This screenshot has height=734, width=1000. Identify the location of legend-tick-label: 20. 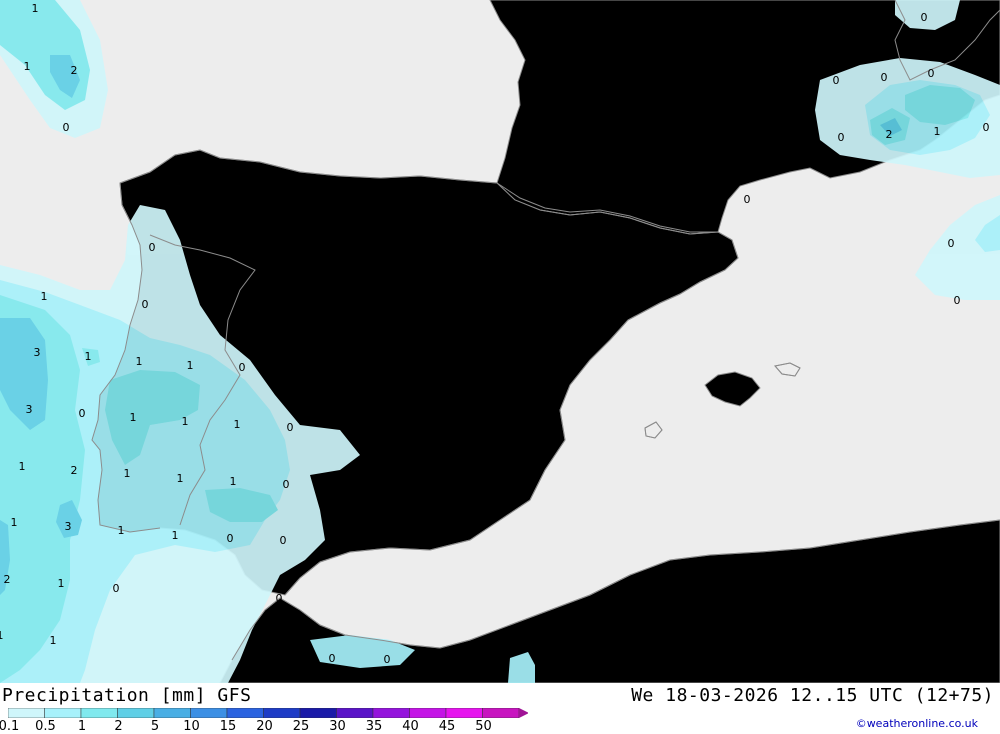
(264, 726).